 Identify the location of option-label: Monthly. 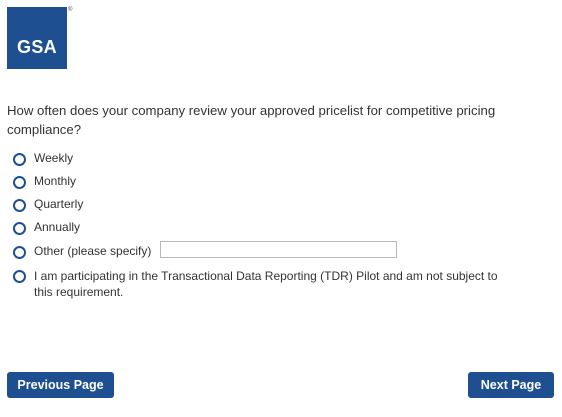
(55, 181).